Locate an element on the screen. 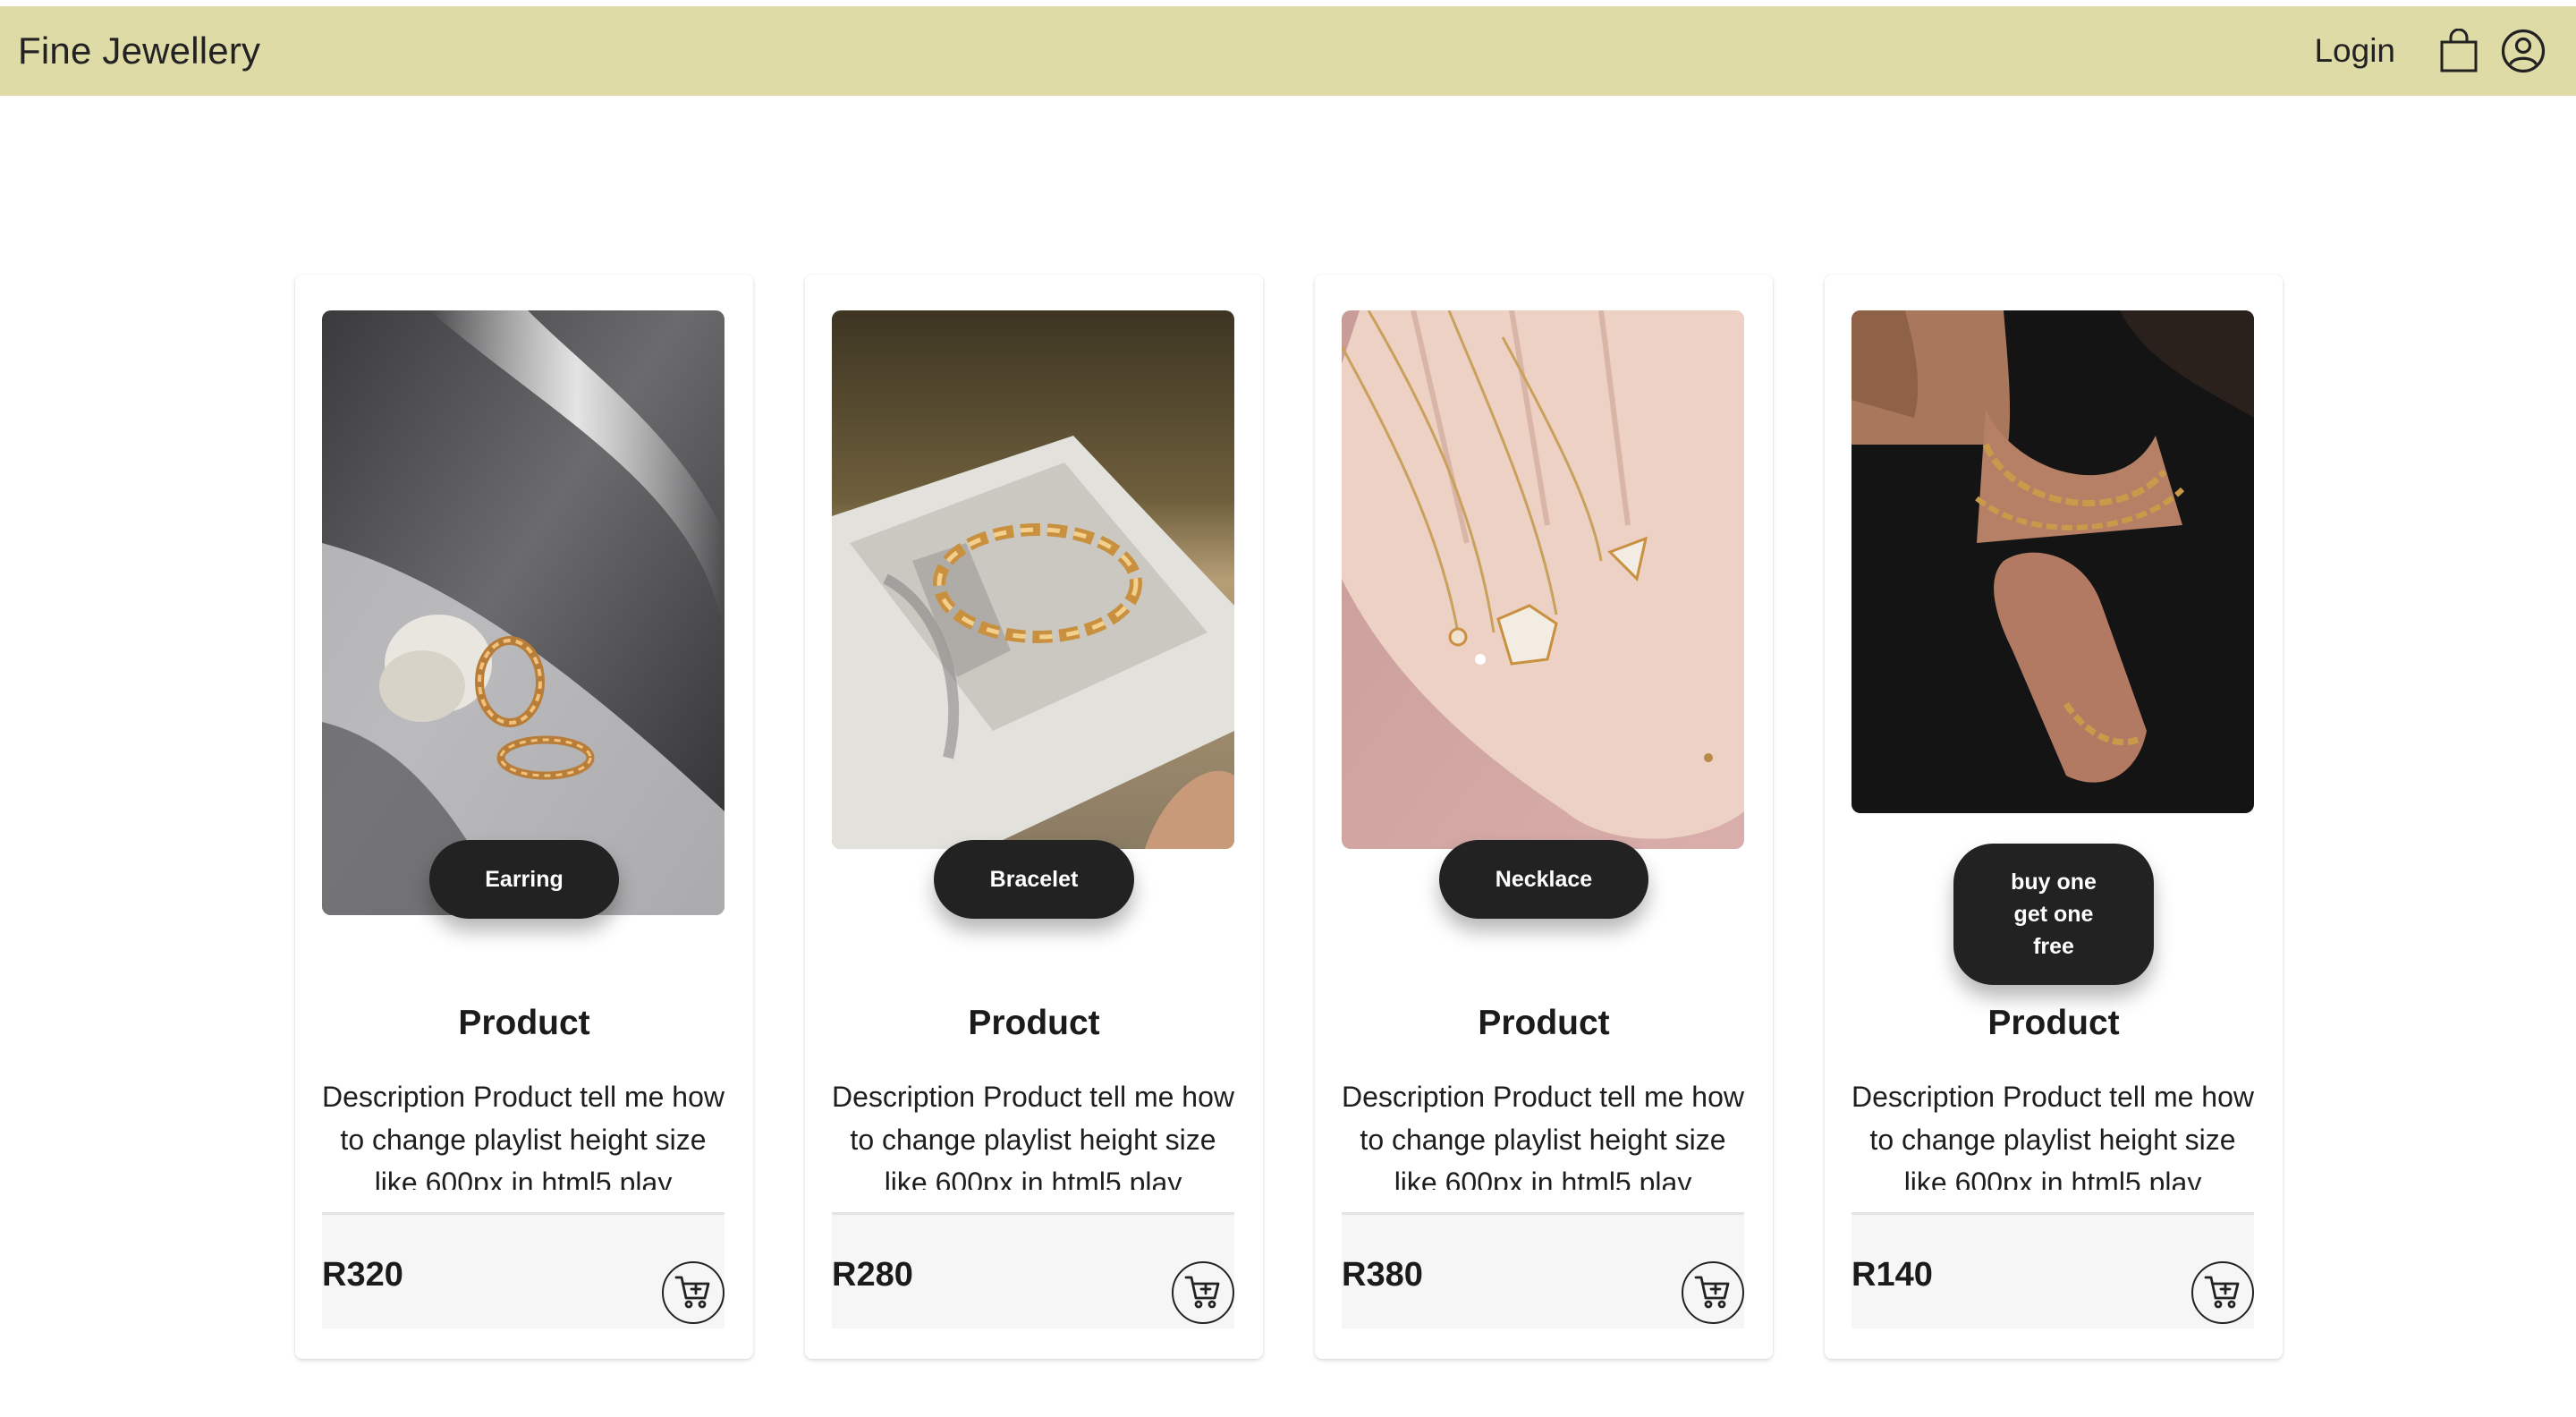 The width and height of the screenshot is (2576, 1417). product-image-bracelet is located at coordinates (1033, 579).